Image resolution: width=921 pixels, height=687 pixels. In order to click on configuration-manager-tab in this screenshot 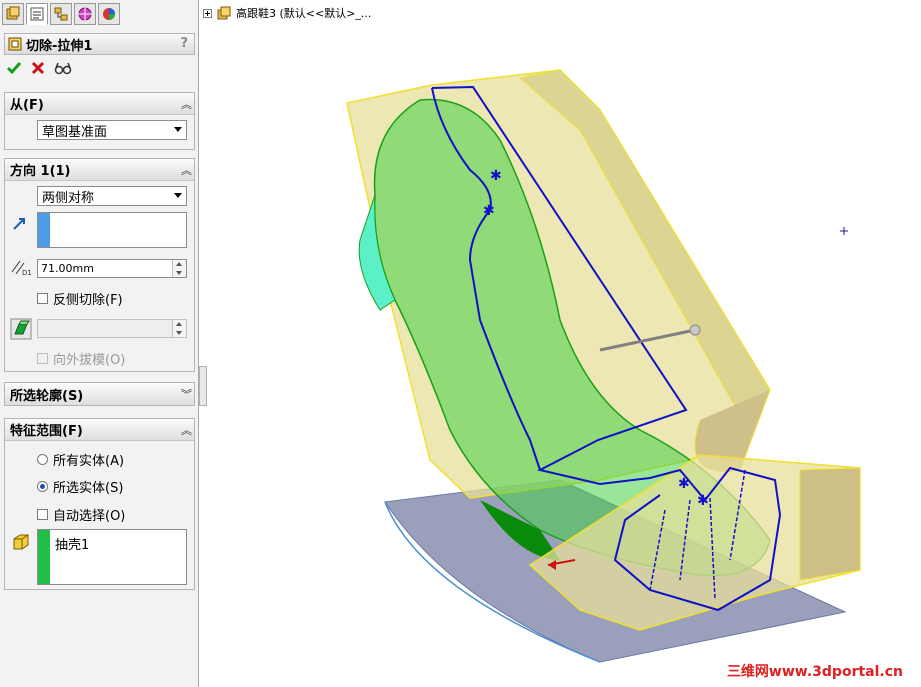, I will do `click(61, 14)`.